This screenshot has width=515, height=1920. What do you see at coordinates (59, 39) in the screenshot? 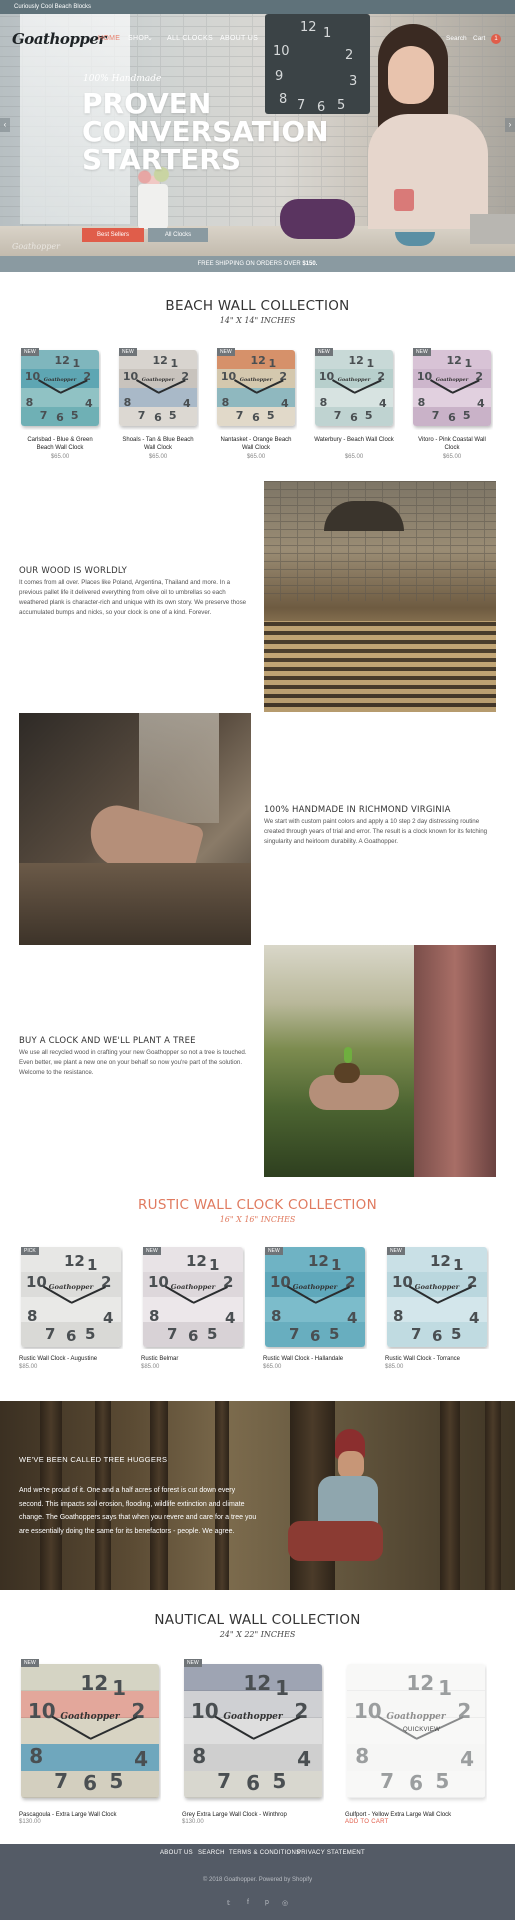
I see `site-logo: Goathopper` at bounding box center [59, 39].